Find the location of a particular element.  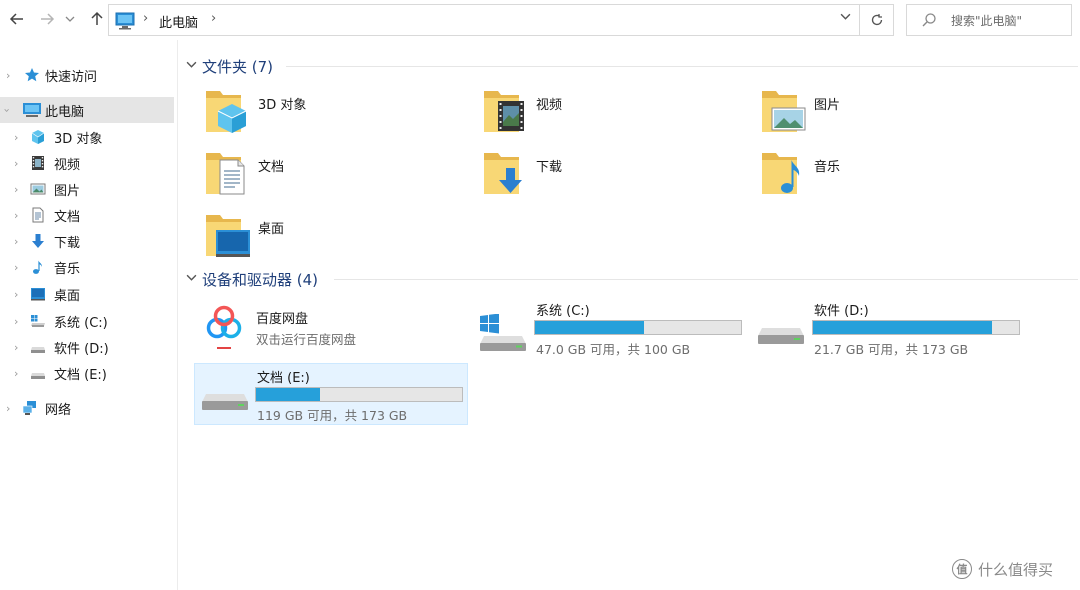

section-divider is located at coordinates (706, 279).